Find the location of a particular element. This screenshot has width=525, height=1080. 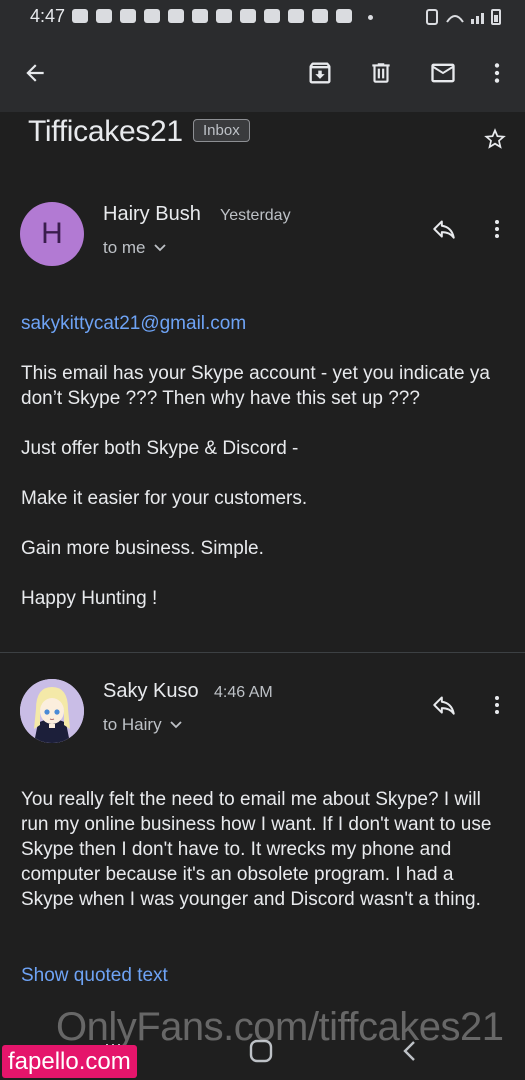

message-divider is located at coordinates (262, 652).